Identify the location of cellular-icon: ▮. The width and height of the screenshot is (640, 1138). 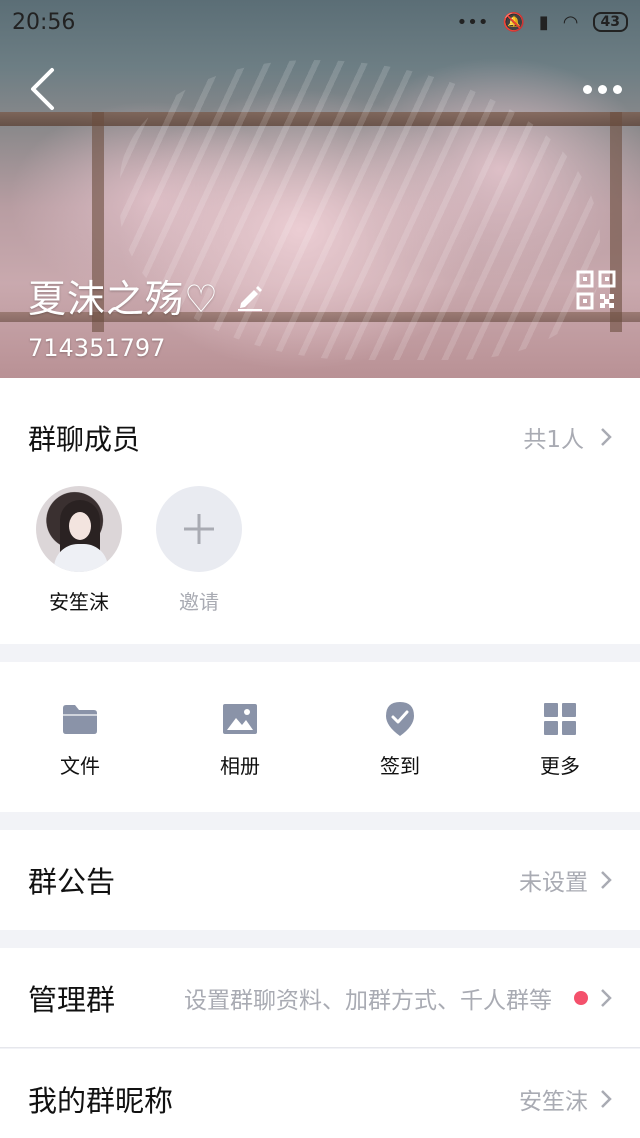
(543, 22).